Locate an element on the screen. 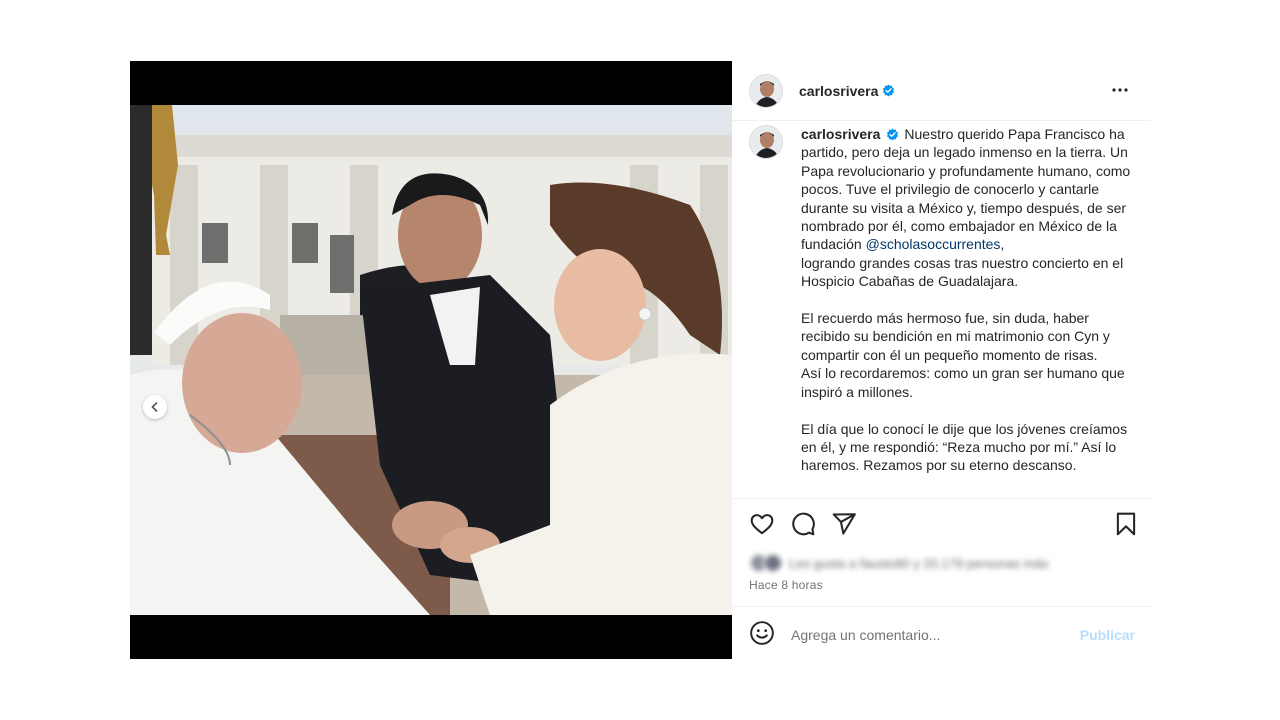  post-actions is located at coordinates (946, 525).